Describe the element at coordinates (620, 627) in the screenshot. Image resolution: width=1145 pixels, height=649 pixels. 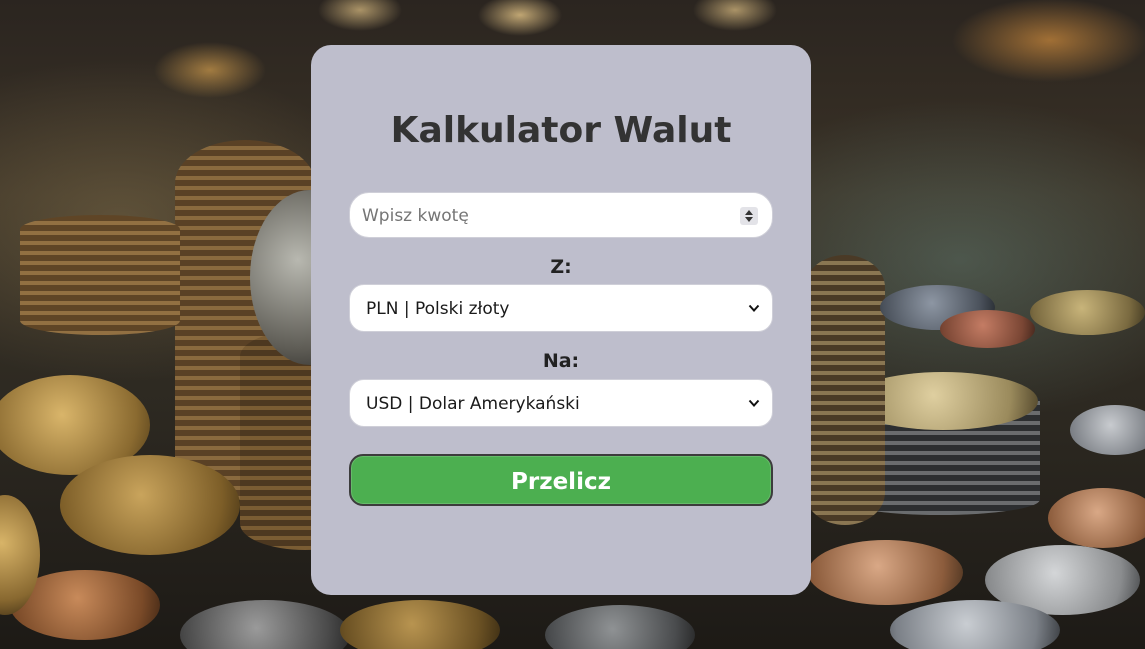
I see `silver-coin-bottom-center` at that location.